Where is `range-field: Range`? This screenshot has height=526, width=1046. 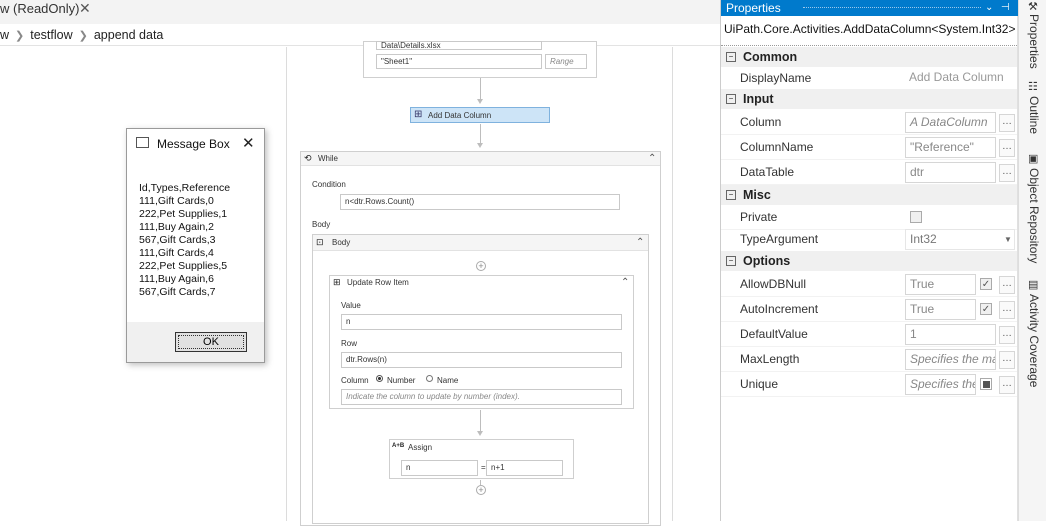
range-field: Range is located at coordinates (566, 61).